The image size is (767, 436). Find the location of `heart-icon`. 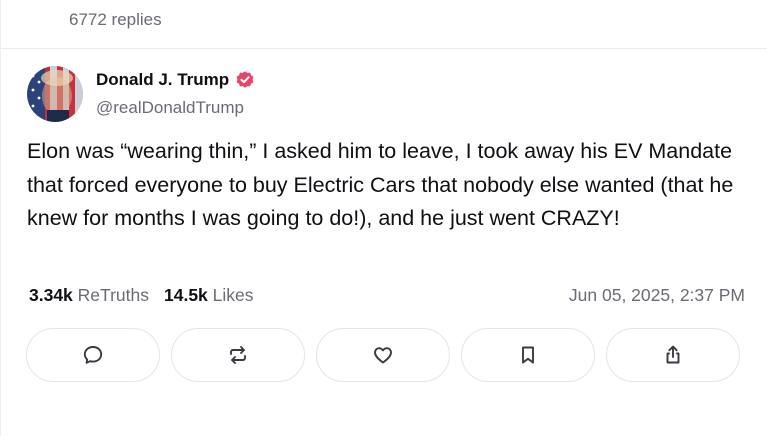

heart-icon is located at coordinates (383, 355).